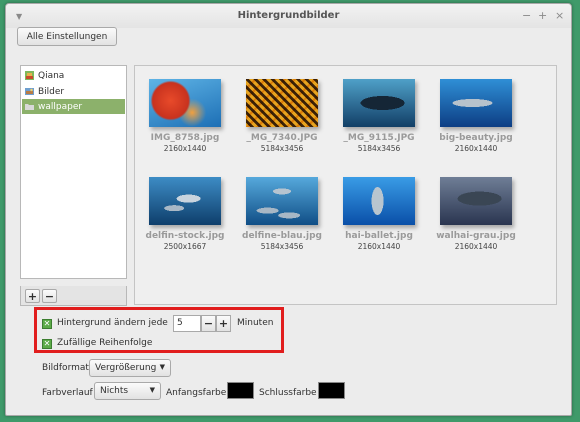 This screenshot has width=580, height=422. I want to click on remove-folder-button: −, so click(49, 296).